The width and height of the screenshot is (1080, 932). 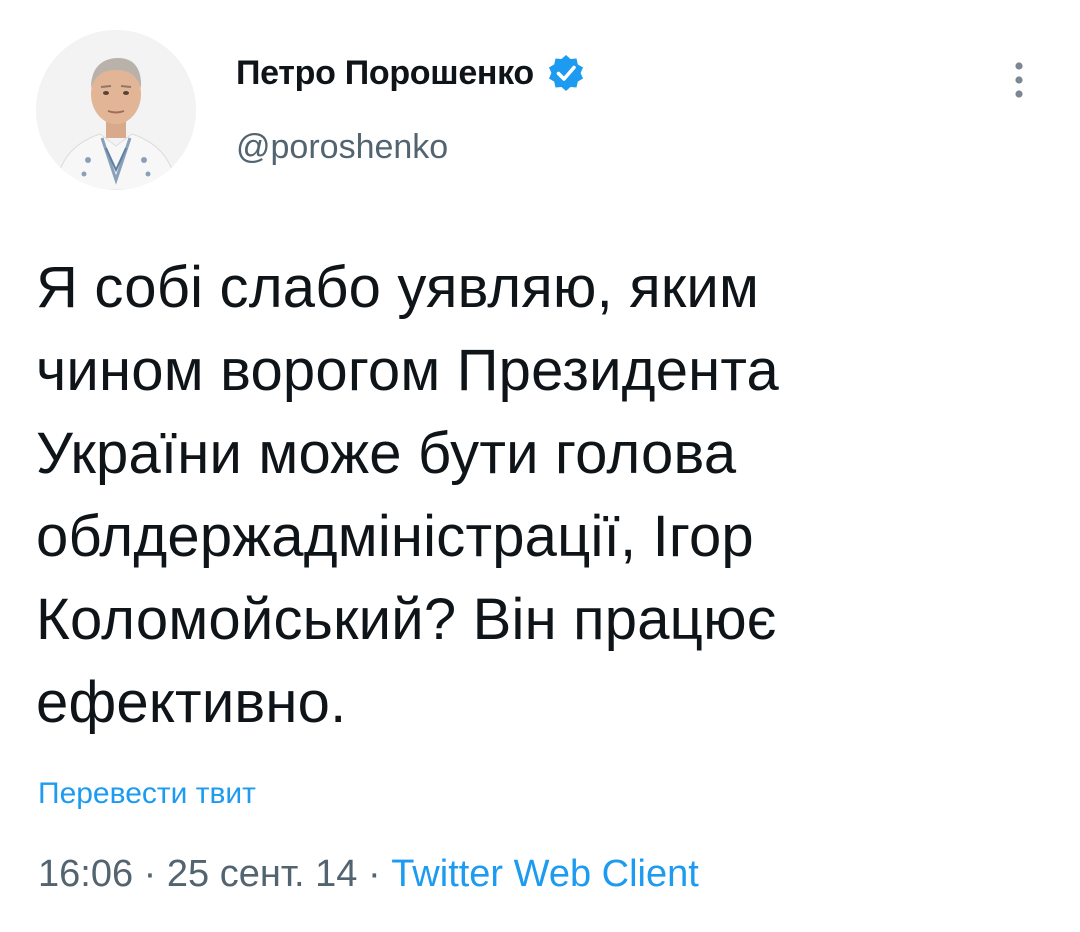 I want to click on display-name-text: Петро Порошенко, so click(x=385, y=72).